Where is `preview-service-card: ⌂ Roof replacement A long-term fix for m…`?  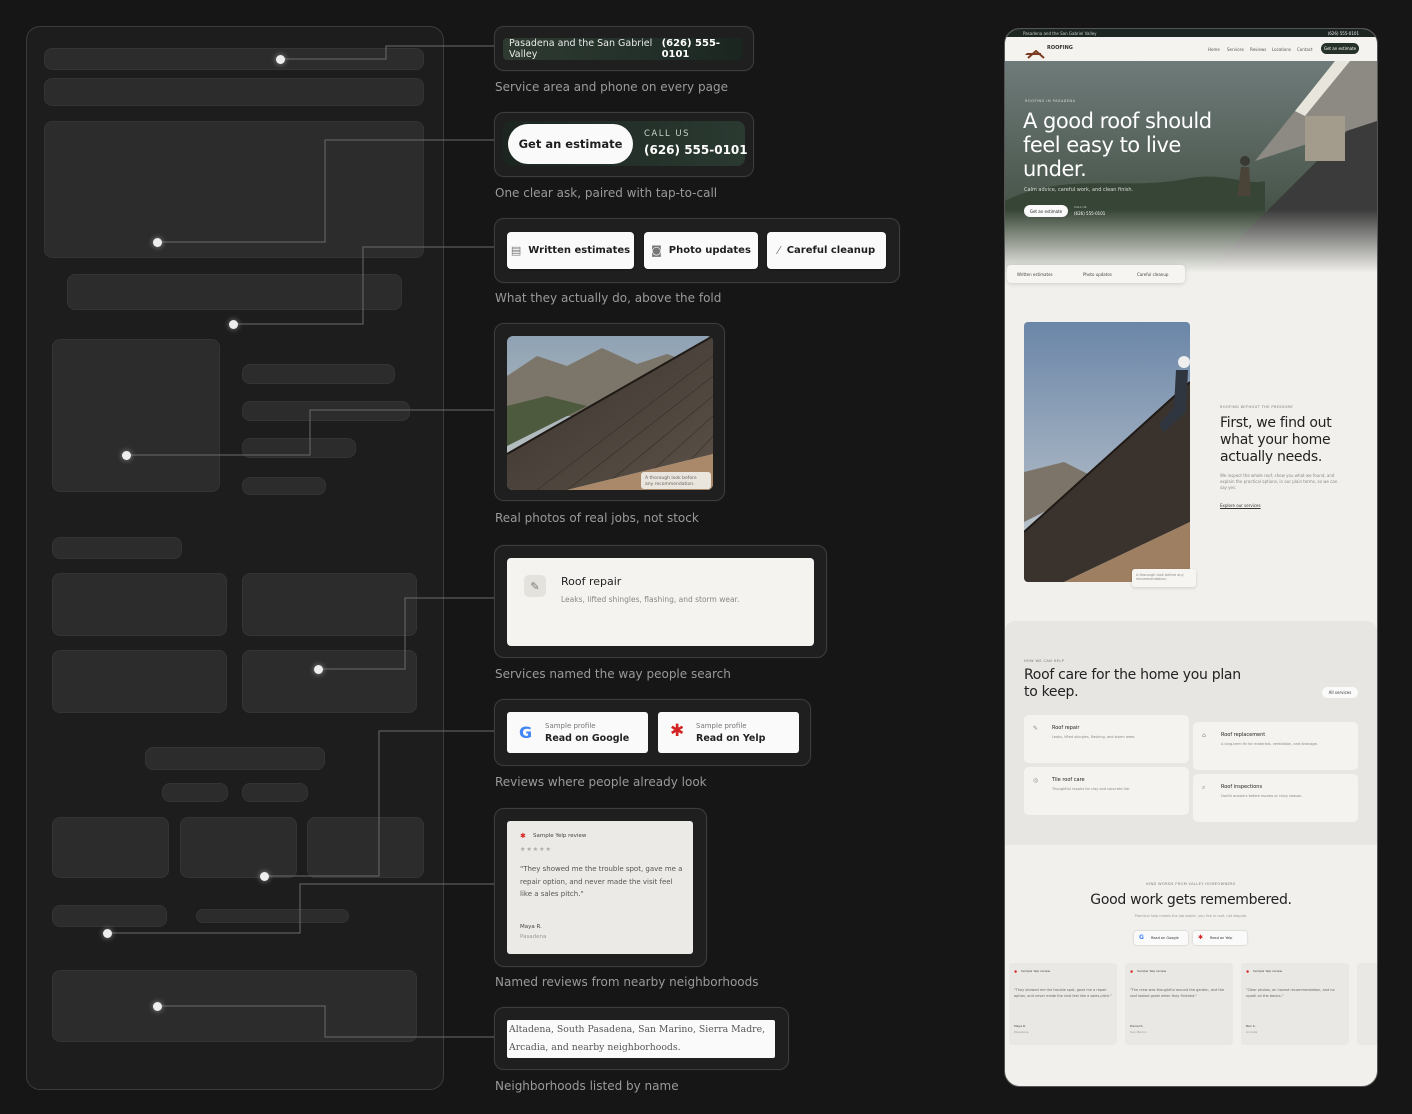
preview-service-card: ⌂ Roof replacement A long-term fix for m… is located at coordinates (1275, 746).